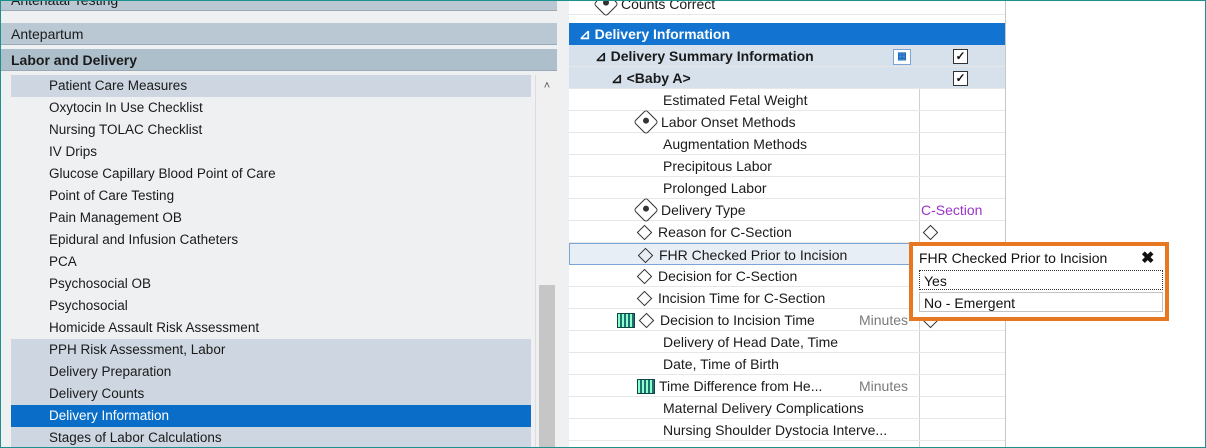 This screenshot has height=448, width=1206. What do you see at coordinates (271, 86) in the screenshot?
I see `list-item: Patient Care Measures` at bounding box center [271, 86].